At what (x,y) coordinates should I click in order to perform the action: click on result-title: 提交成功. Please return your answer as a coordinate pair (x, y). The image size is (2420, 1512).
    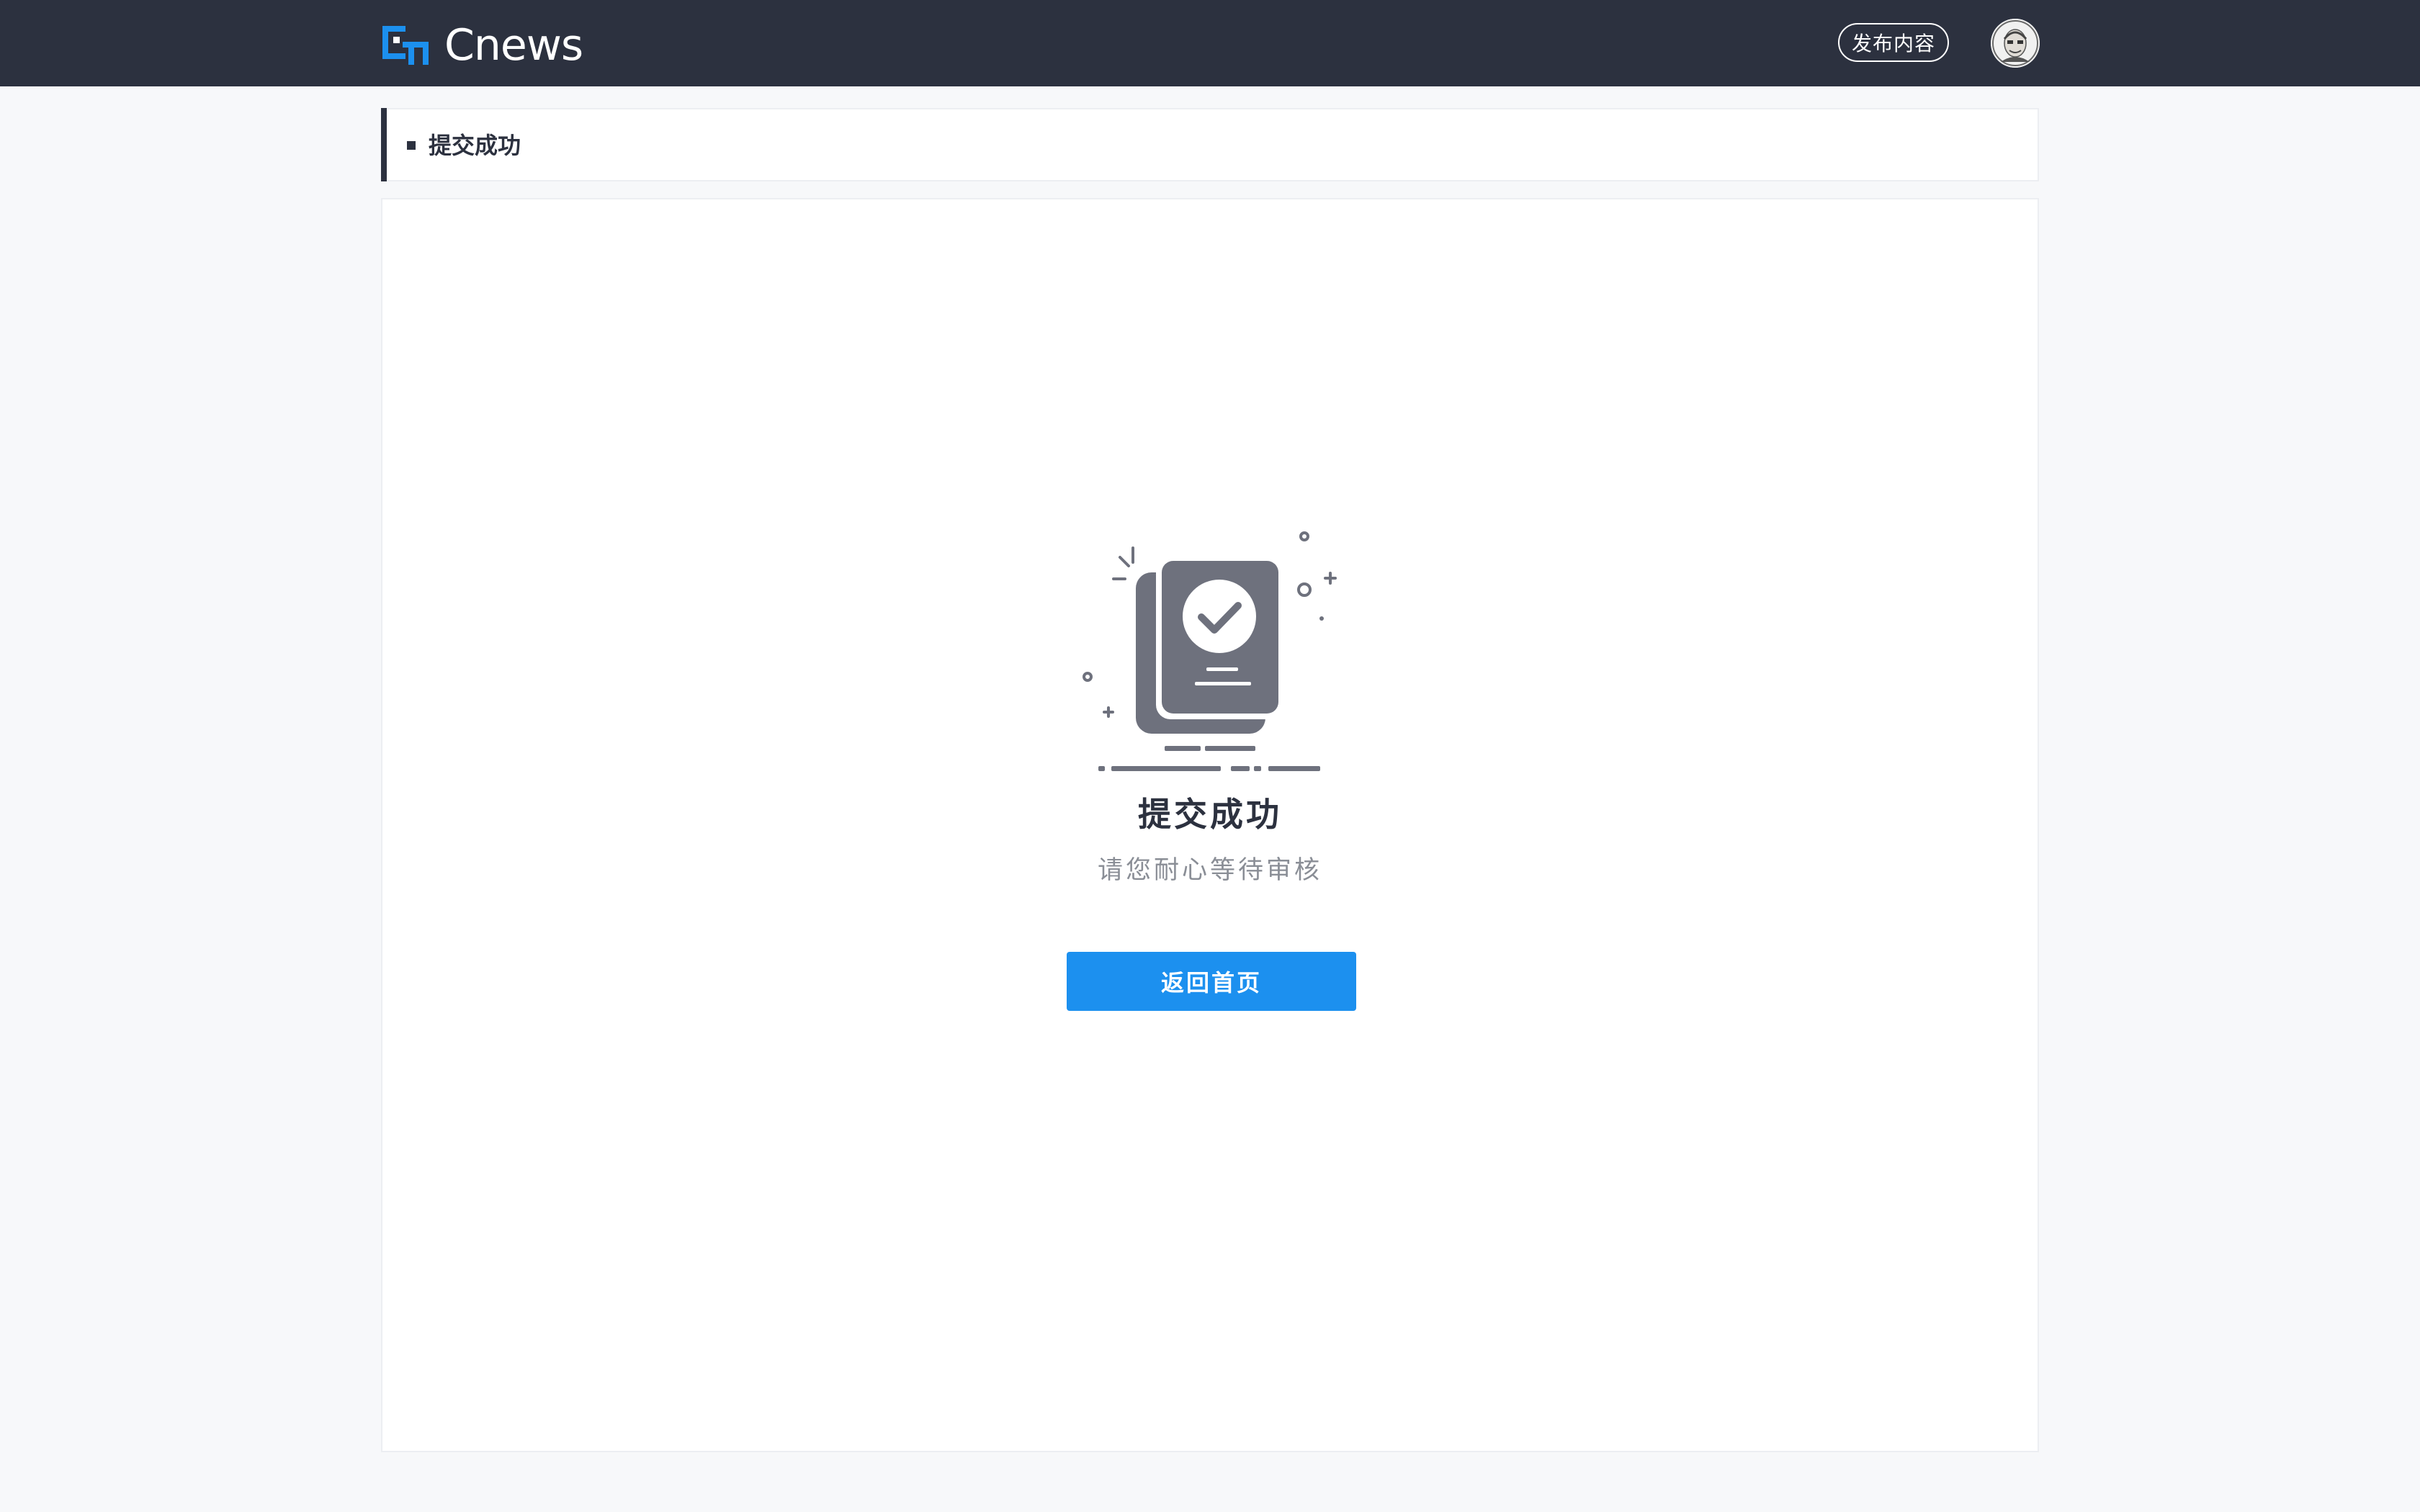
    Looking at the image, I should click on (1210, 814).